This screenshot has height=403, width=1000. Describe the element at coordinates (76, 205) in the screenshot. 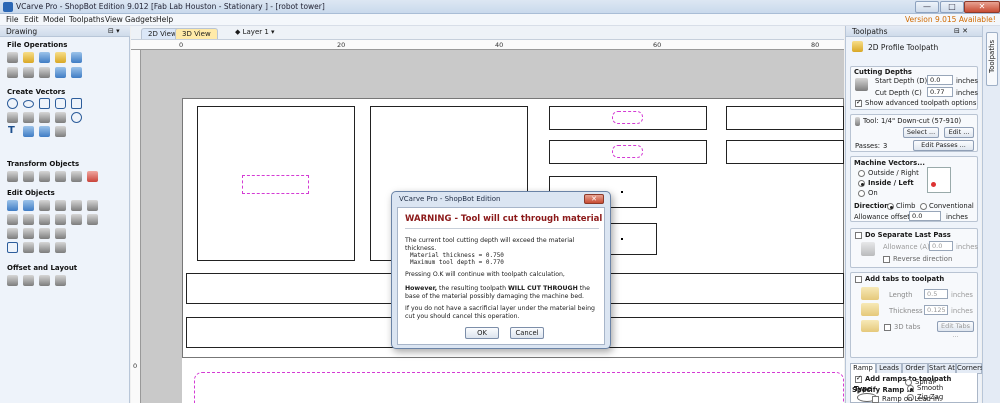

I see `ungroup-icon` at that location.